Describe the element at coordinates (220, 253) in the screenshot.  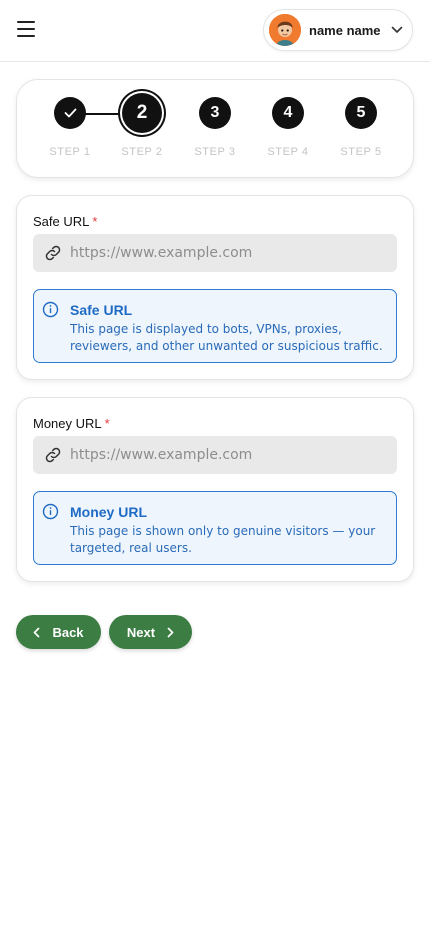
I see `safe-url-input` at that location.